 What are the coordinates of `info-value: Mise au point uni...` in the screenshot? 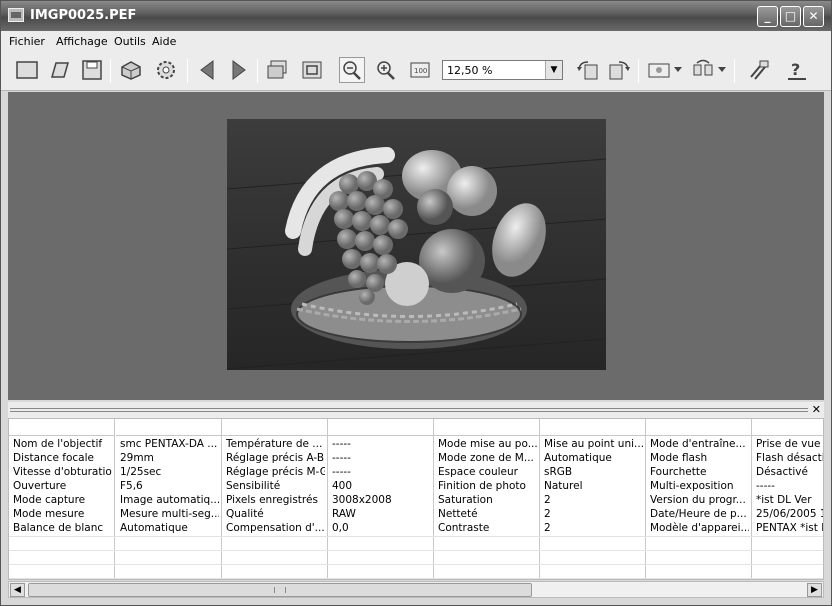 It's located at (593, 444).